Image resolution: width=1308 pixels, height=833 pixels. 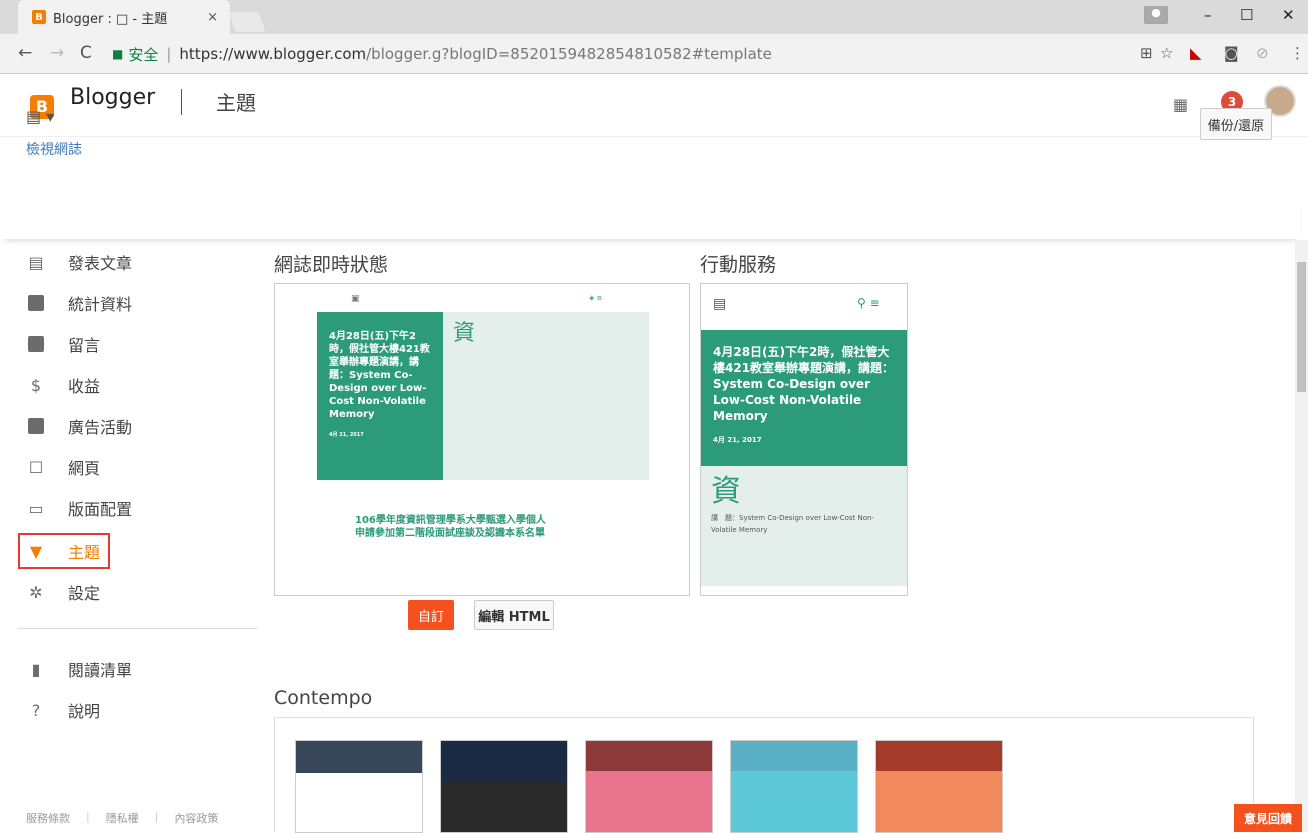 I want to click on sidebar-item-label: 網頁, so click(x=84, y=468).